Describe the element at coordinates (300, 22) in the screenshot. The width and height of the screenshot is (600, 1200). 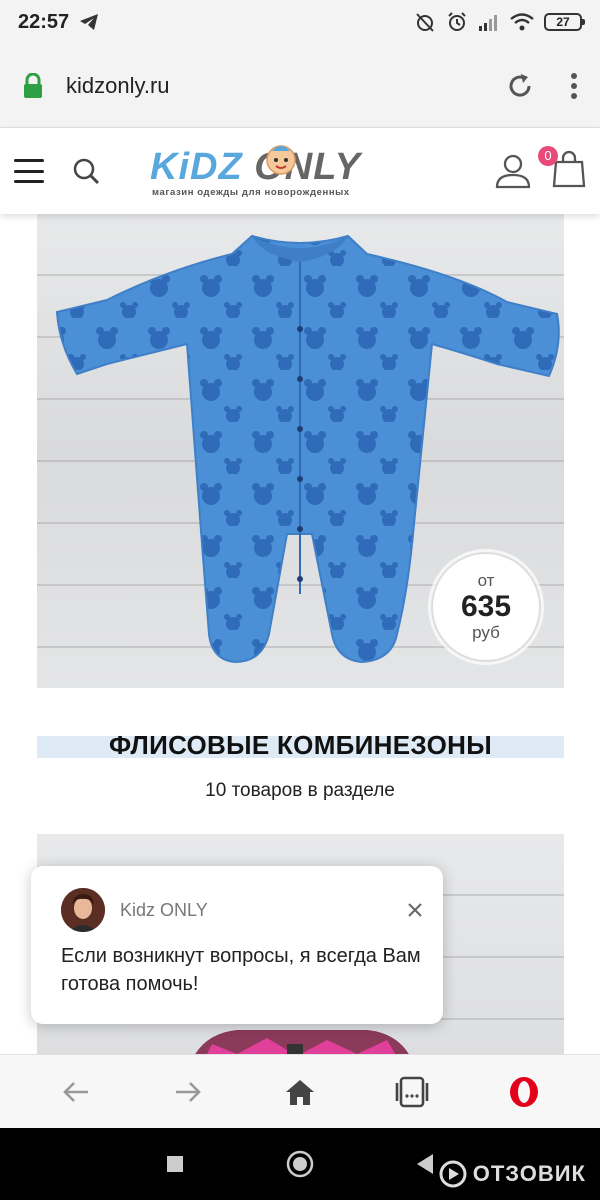
I see `status-bar: 22:57 27` at that location.